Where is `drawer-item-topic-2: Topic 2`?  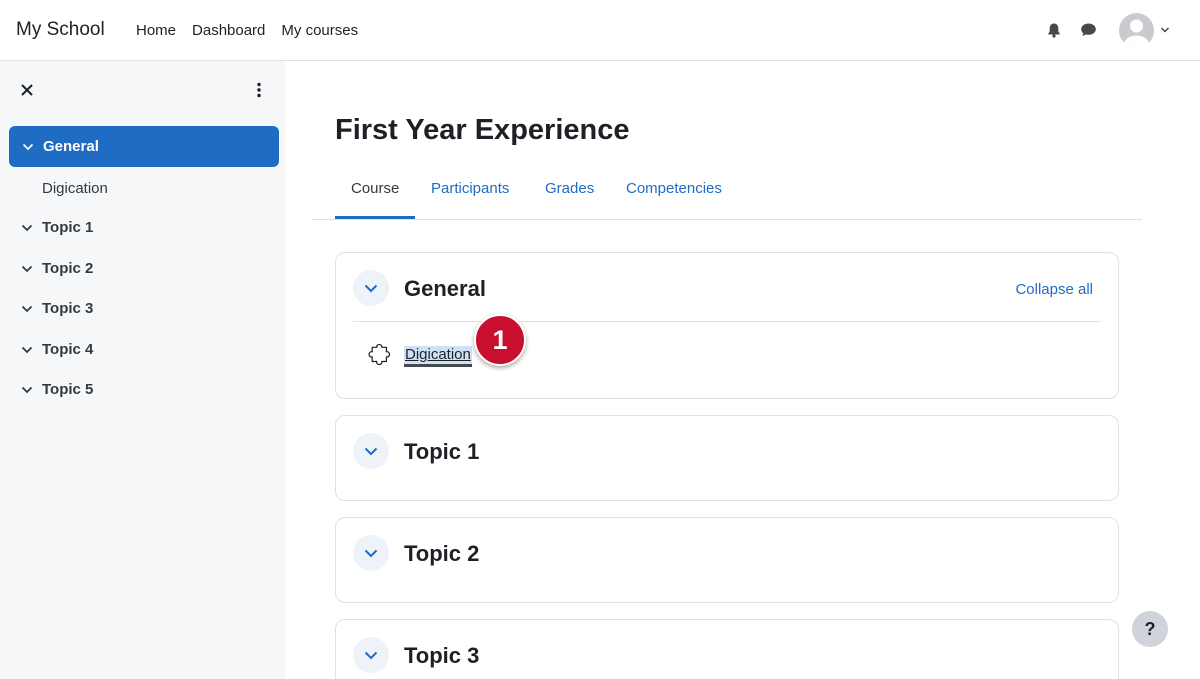
drawer-item-topic-2: Topic 2 is located at coordinates (144, 268).